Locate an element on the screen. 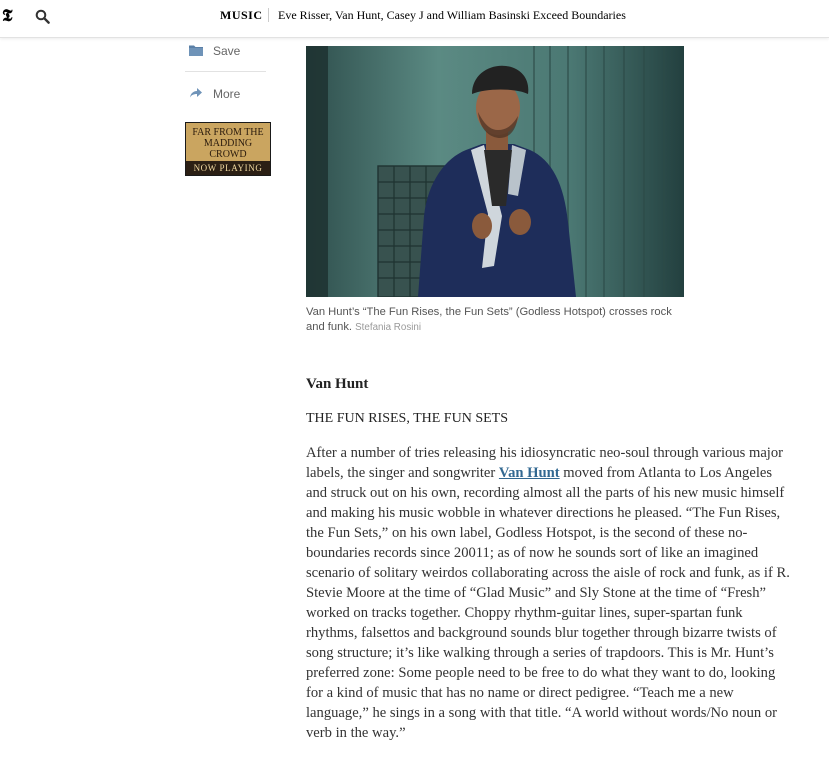 This screenshot has width=829, height=768. more-label: More is located at coordinates (227, 94).